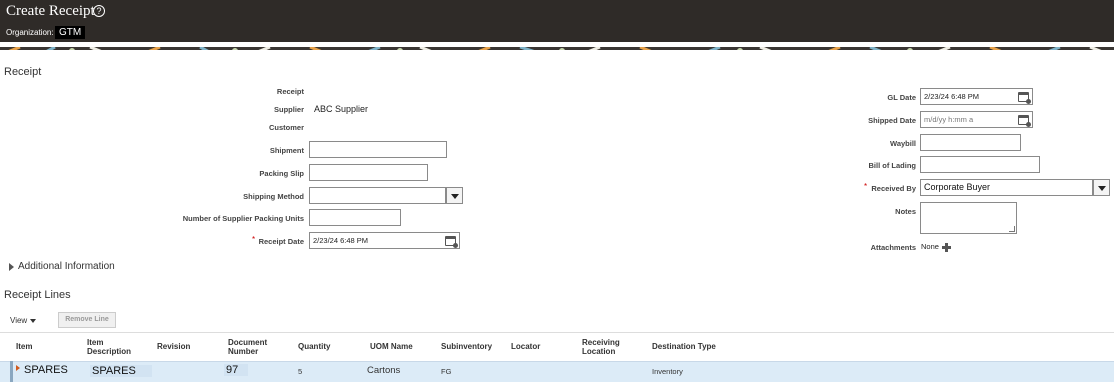  I want to click on column-header-quantity: Quantity, so click(314, 346).